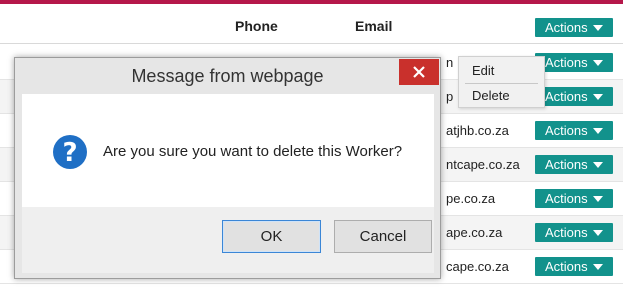  I want to click on email-cell: atjhb.co.za, so click(477, 130).